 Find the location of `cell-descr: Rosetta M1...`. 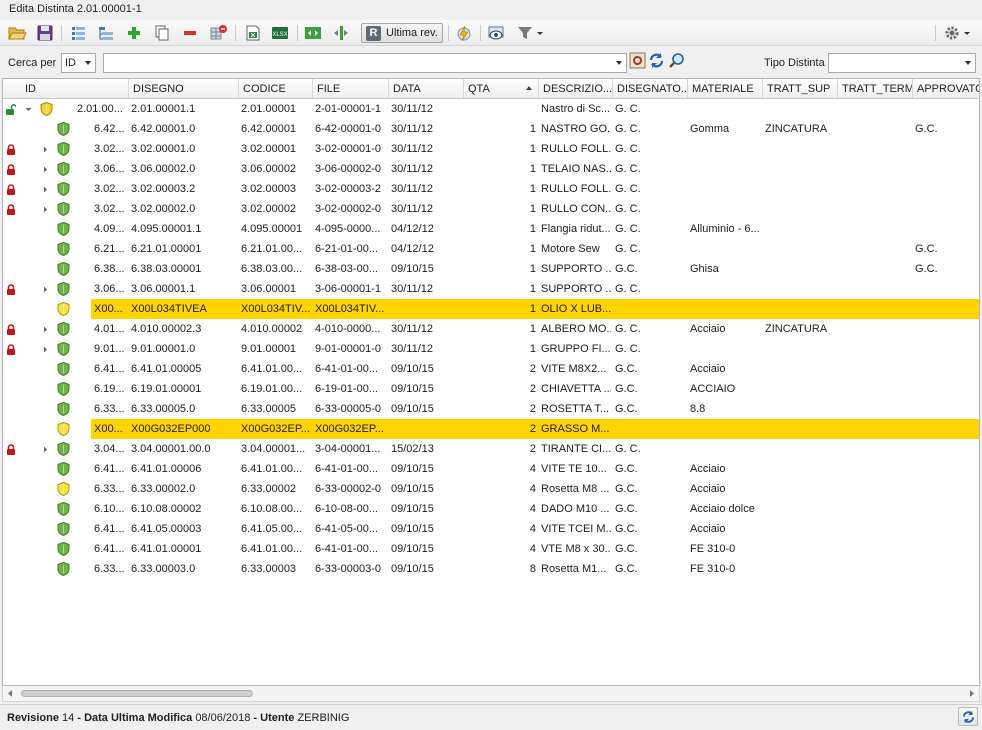

cell-descr: Rosetta M1... is located at coordinates (574, 569).